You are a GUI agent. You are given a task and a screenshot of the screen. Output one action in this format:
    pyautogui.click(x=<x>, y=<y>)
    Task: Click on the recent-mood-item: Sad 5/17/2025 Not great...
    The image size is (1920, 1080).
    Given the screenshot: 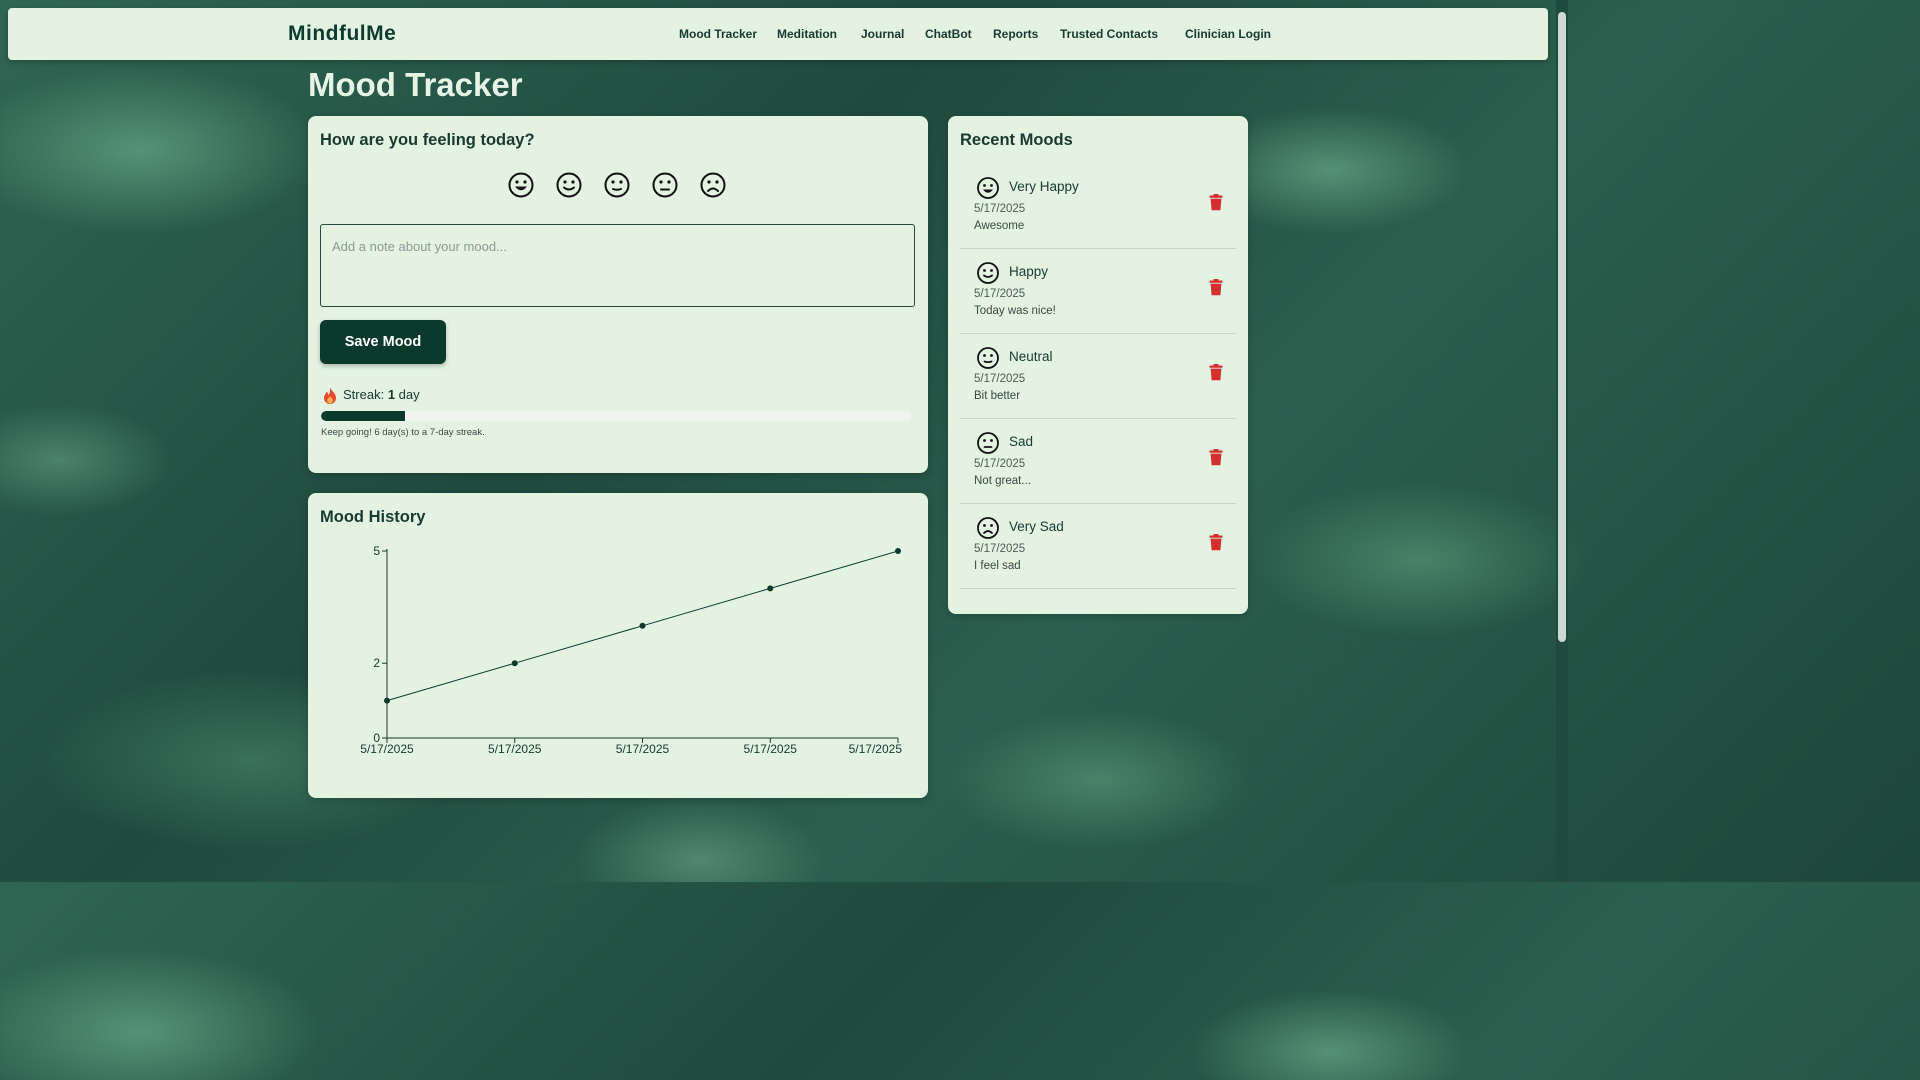 What is the action you would take?
    pyautogui.click(x=1098, y=461)
    